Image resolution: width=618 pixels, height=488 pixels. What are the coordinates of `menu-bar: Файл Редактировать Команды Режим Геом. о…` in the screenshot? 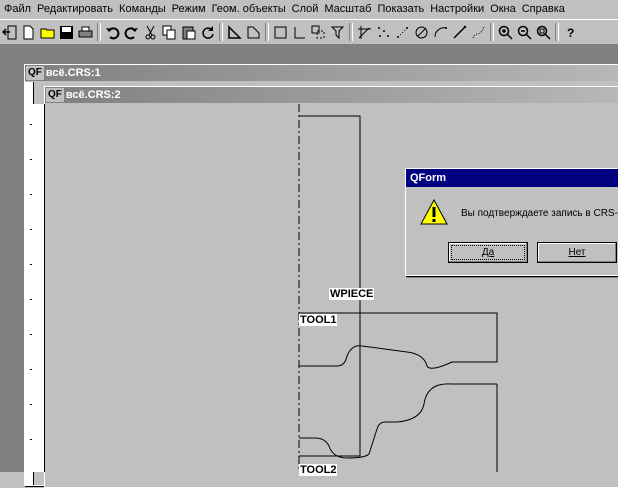 It's located at (309, 9).